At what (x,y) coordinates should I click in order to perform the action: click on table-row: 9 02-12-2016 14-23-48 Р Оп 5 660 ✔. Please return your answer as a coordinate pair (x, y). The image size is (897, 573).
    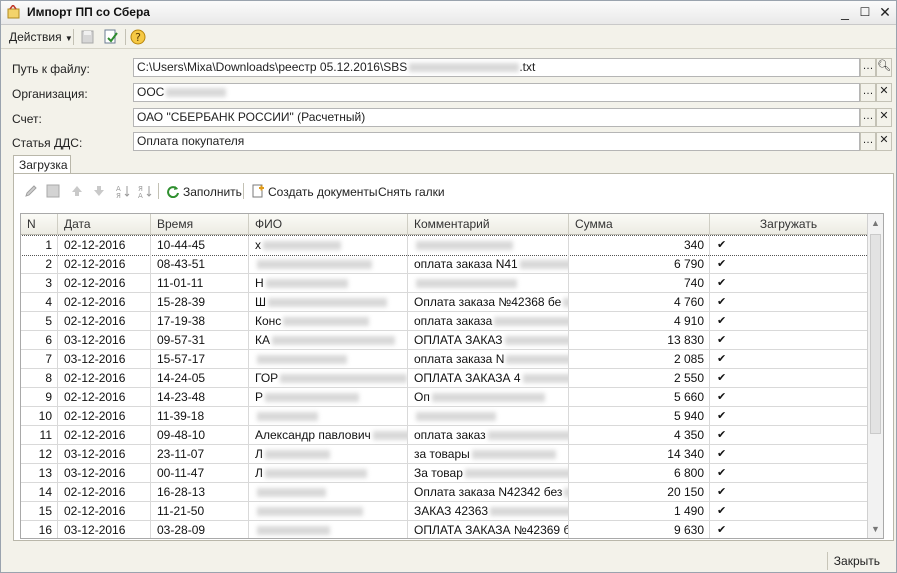
    Looking at the image, I should click on (444, 397).